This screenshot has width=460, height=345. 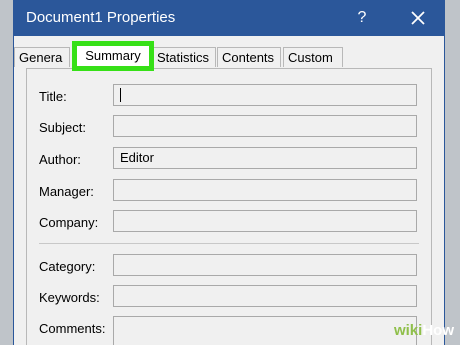 What do you see at coordinates (265, 330) in the screenshot?
I see `comments-field` at bounding box center [265, 330].